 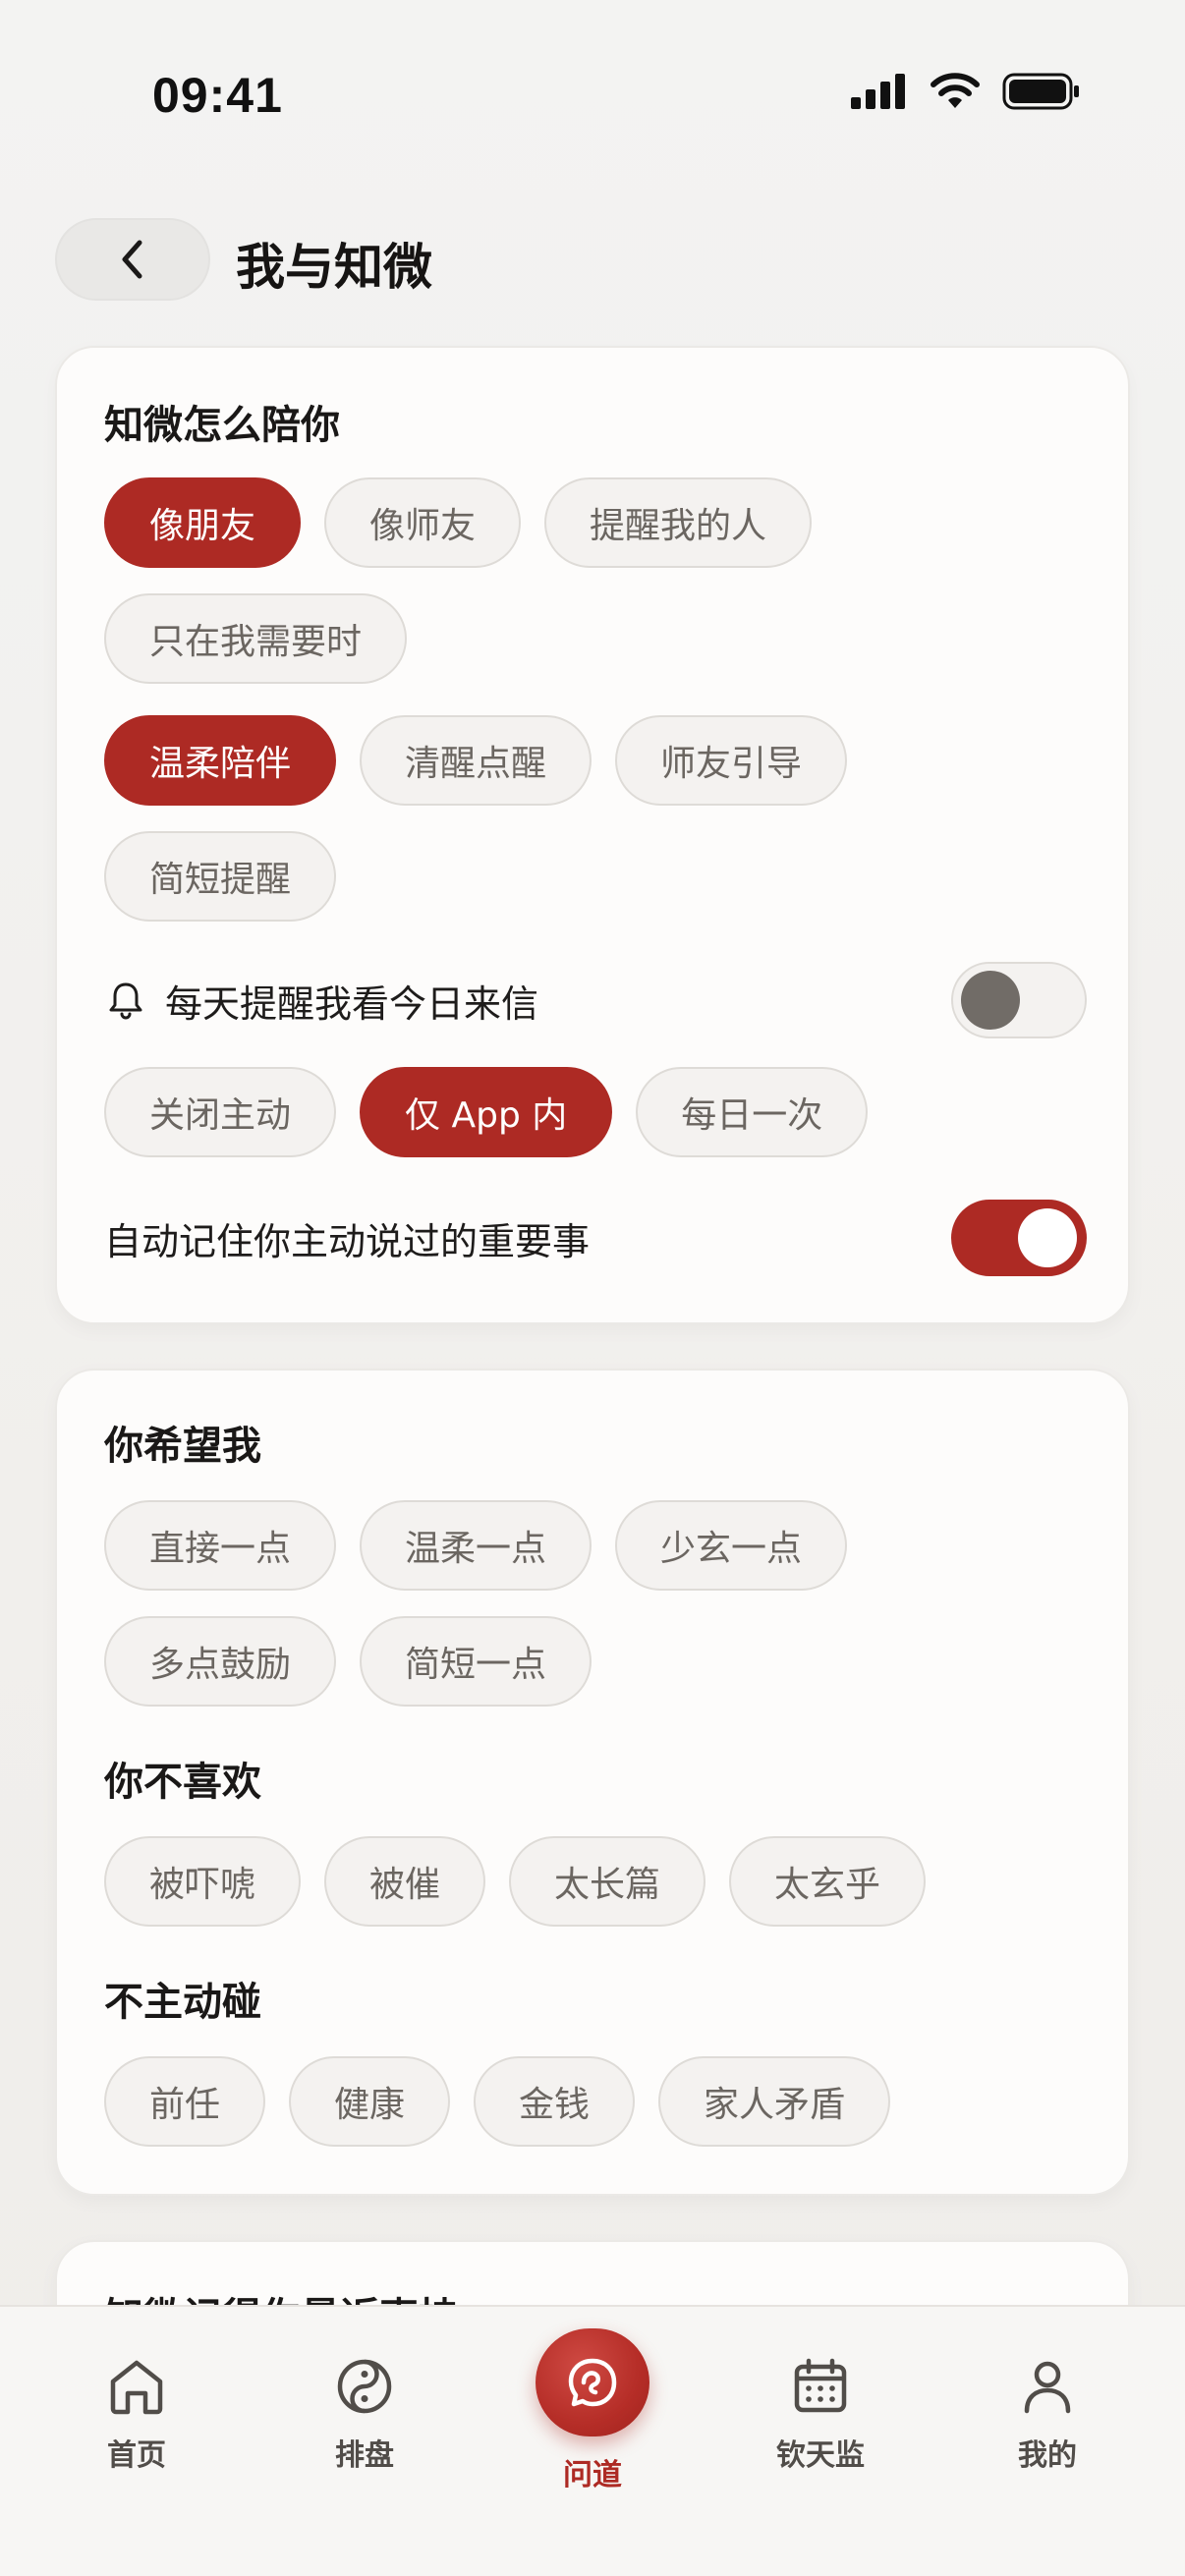 I want to click on nav-item-profile: 我的, so click(x=1048, y=2414).